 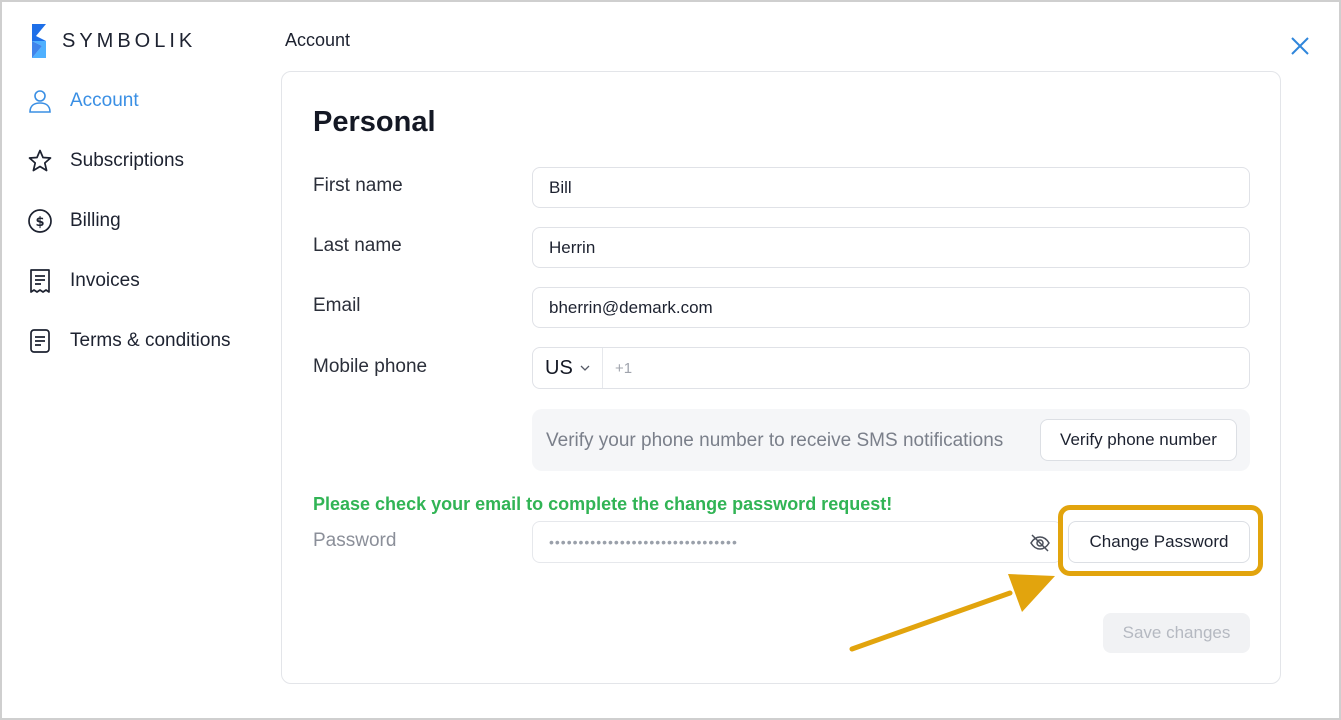 What do you see at coordinates (357, 245) in the screenshot?
I see `last-name-label: Last name` at bounding box center [357, 245].